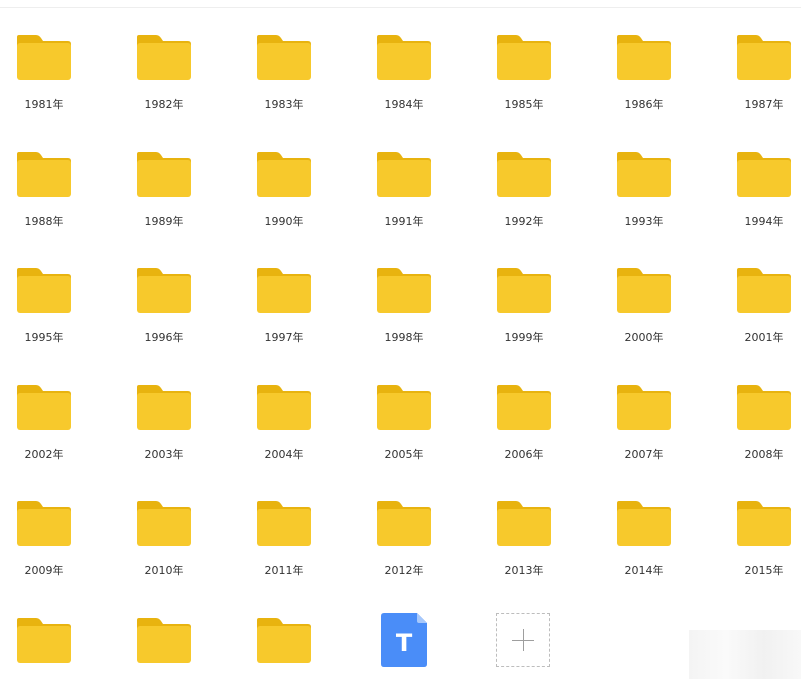  I want to click on folder-label: 2000年, so click(644, 337).